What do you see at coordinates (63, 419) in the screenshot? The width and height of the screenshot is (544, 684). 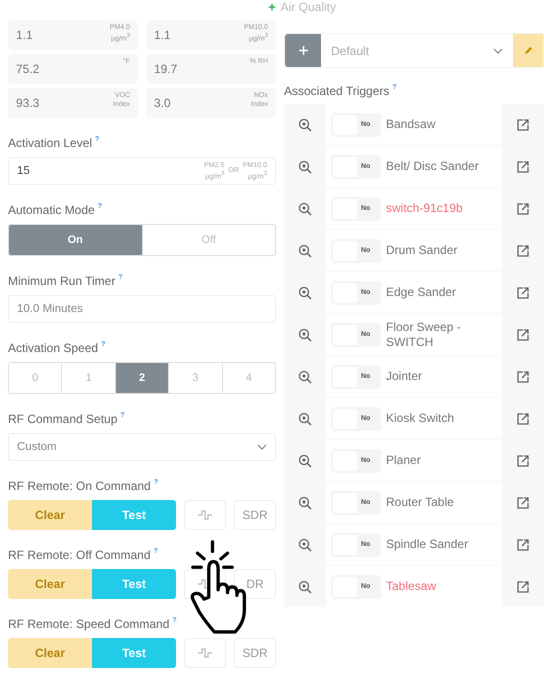 I see `field-label: RF Command Setup` at bounding box center [63, 419].